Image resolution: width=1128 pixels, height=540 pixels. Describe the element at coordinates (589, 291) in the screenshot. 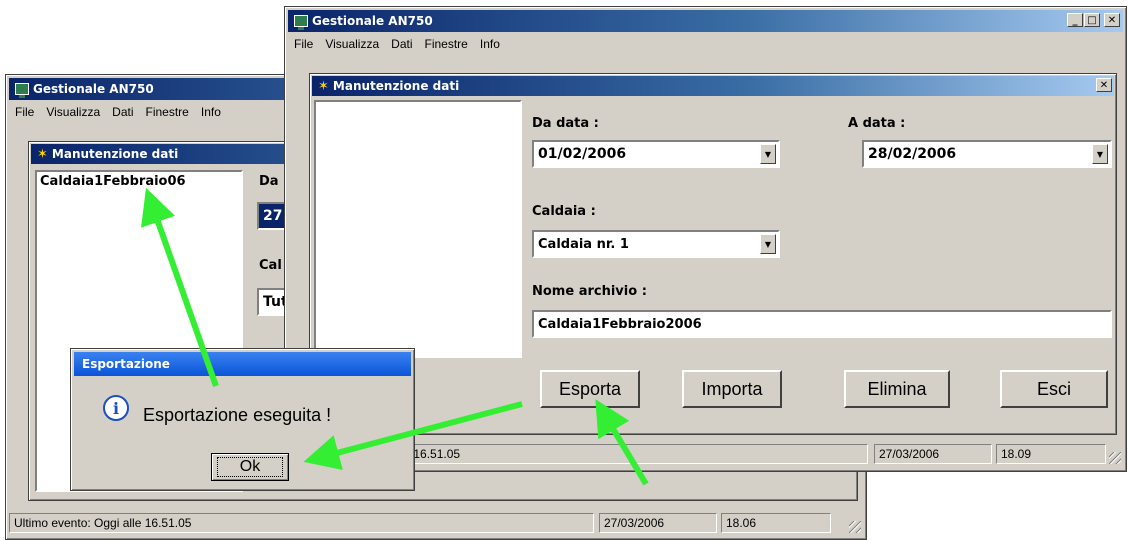

I see `archive-name-label: Nome archivio :` at that location.